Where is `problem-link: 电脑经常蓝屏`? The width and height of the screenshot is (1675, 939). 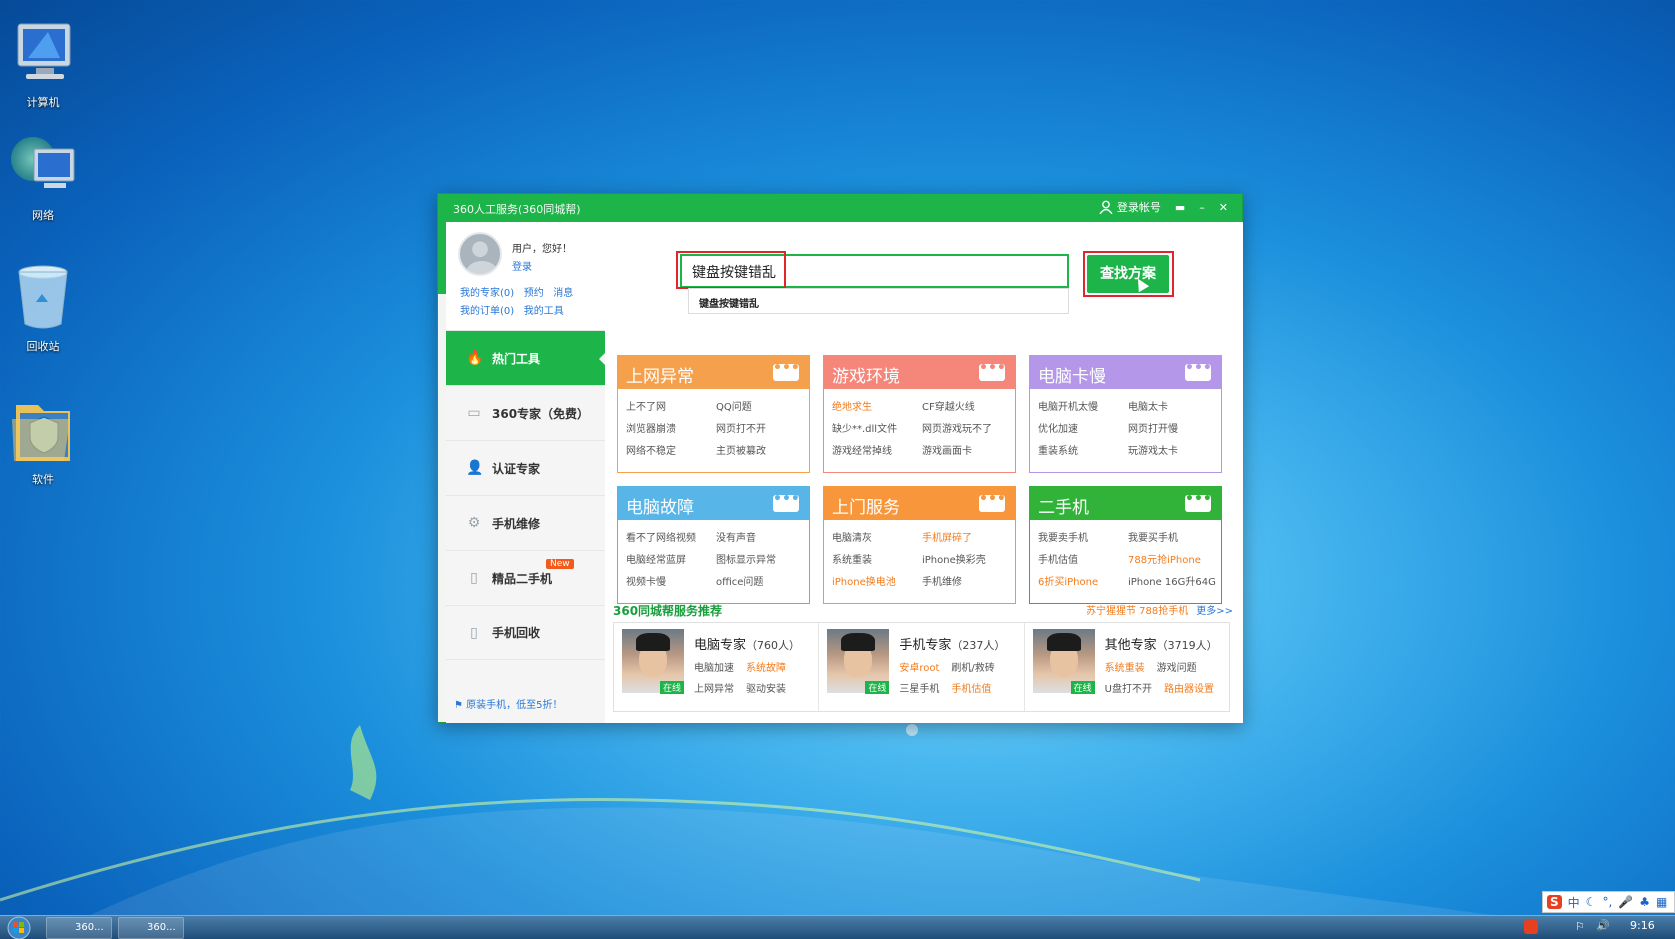
problem-link: 电脑经常蓝屏 is located at coordinates (671, 558).